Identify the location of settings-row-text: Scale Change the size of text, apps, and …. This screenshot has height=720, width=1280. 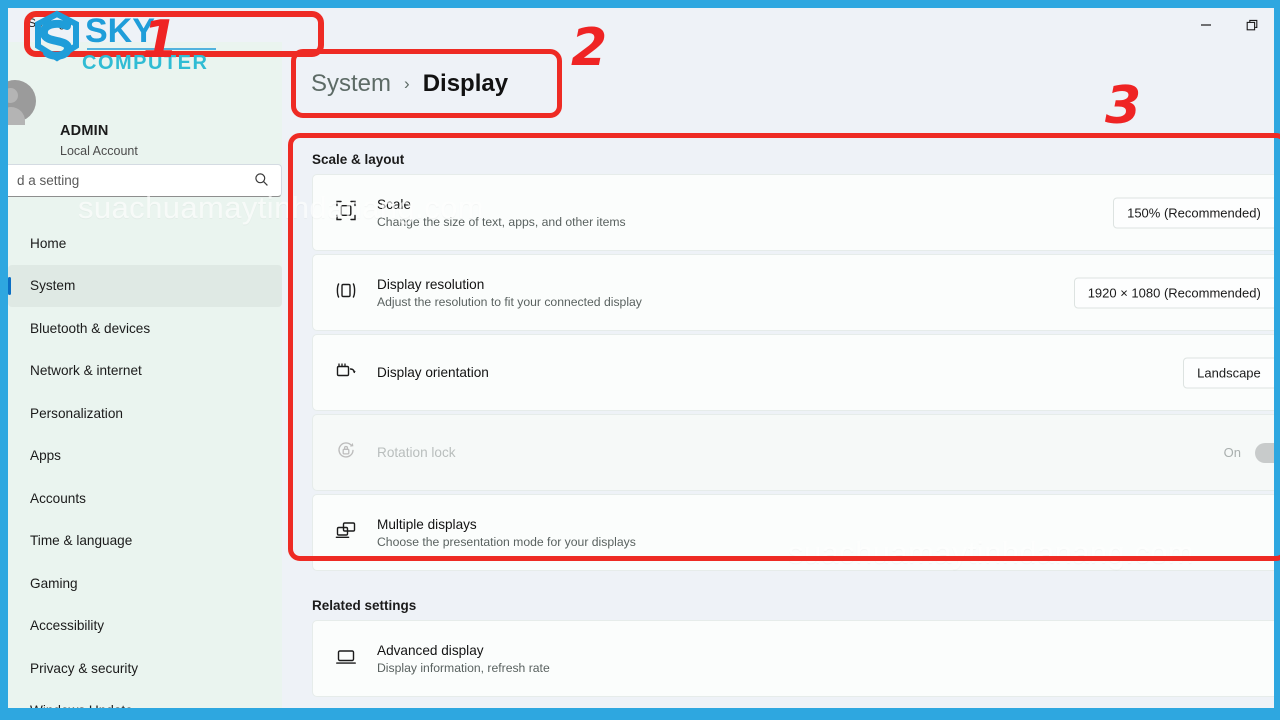
(501, 213).